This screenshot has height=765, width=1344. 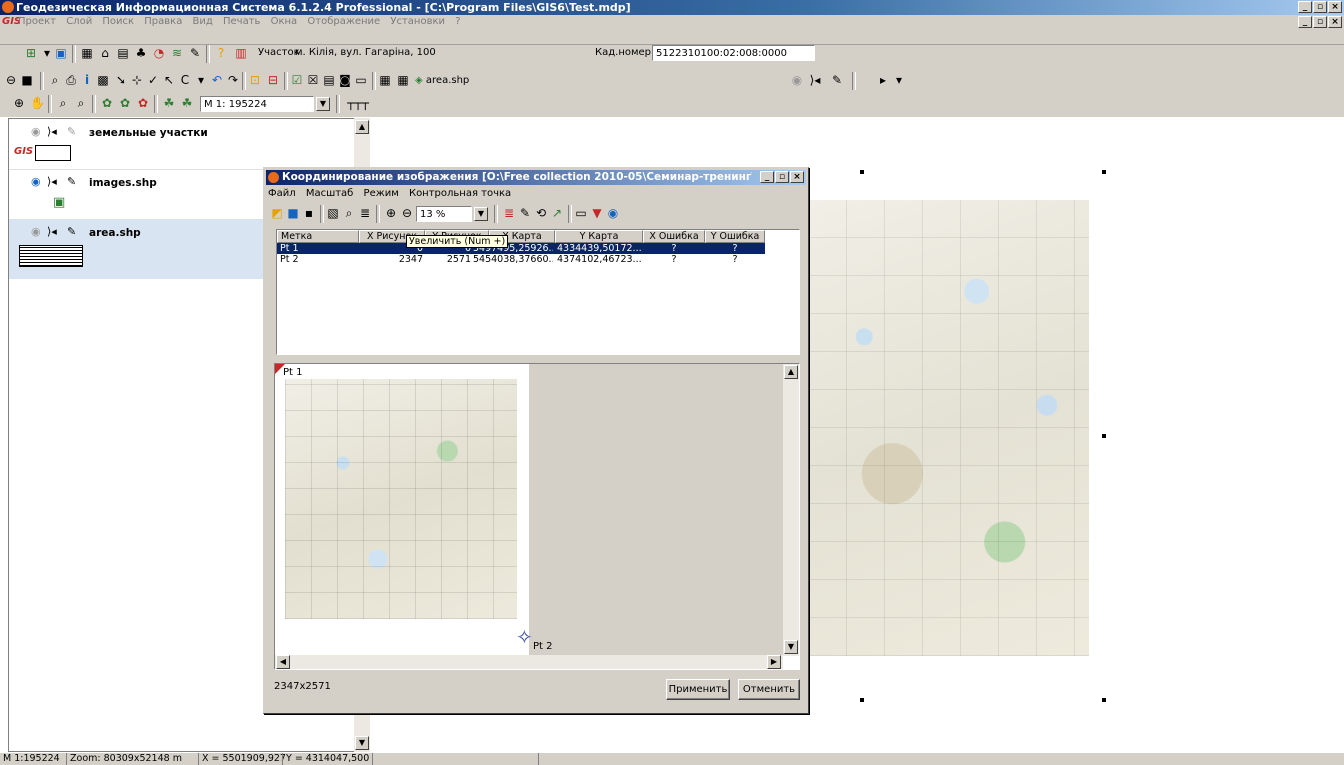 What do you see at coordinates (163, 21) in the screenshot?
I see `menu-edit: Правка` at bounding box center [163, 21].